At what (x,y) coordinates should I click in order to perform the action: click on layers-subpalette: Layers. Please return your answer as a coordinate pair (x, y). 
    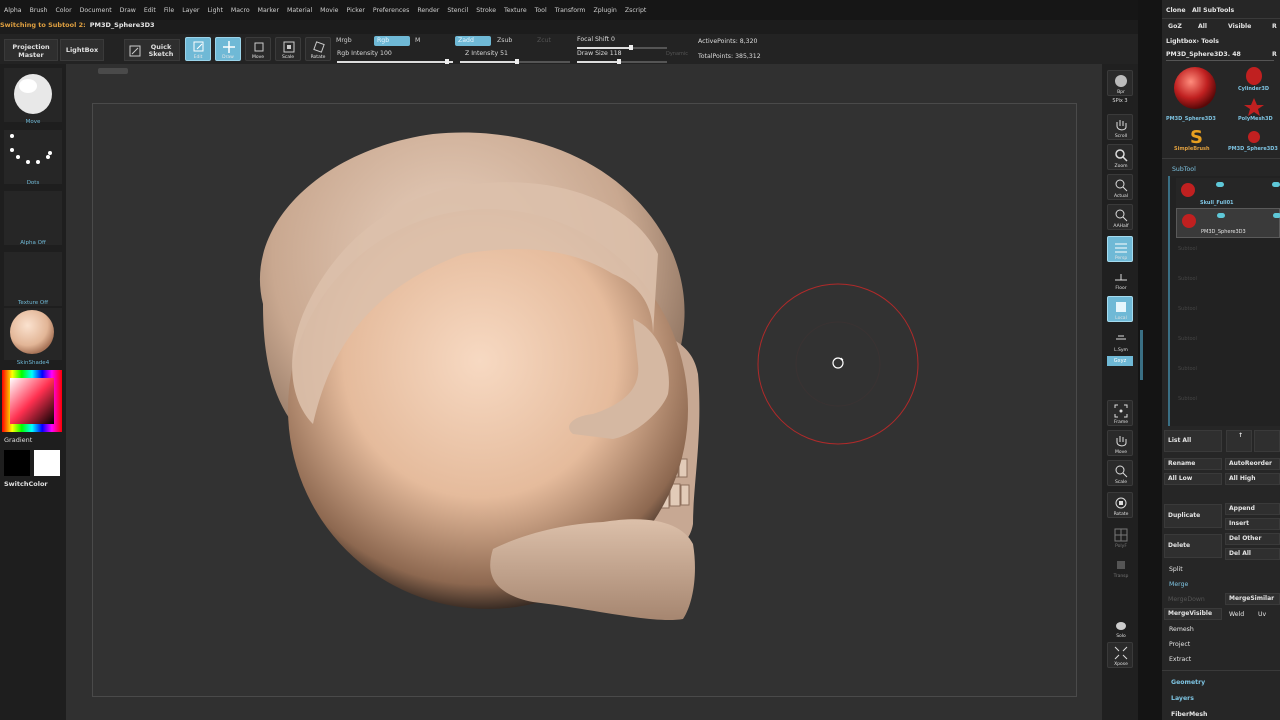
    Looking at the image, I should click on (1182, 698).